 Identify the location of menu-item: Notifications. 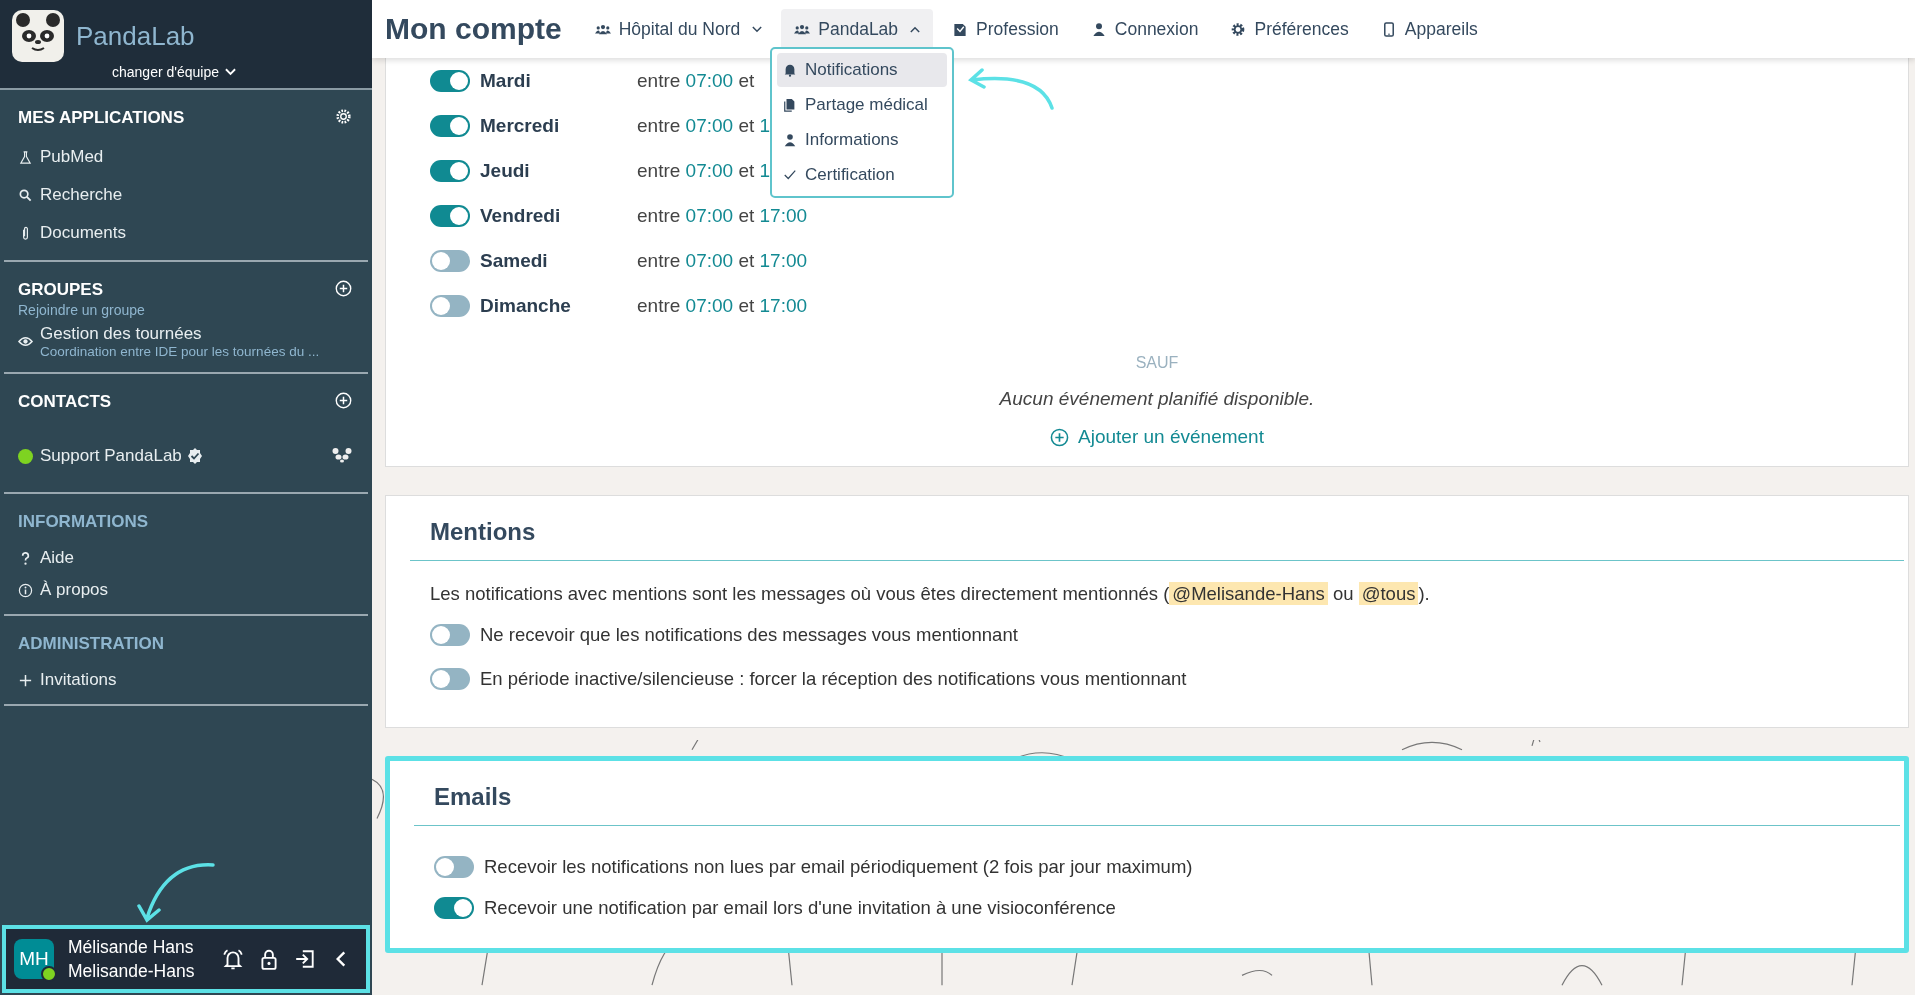
(862, 70).